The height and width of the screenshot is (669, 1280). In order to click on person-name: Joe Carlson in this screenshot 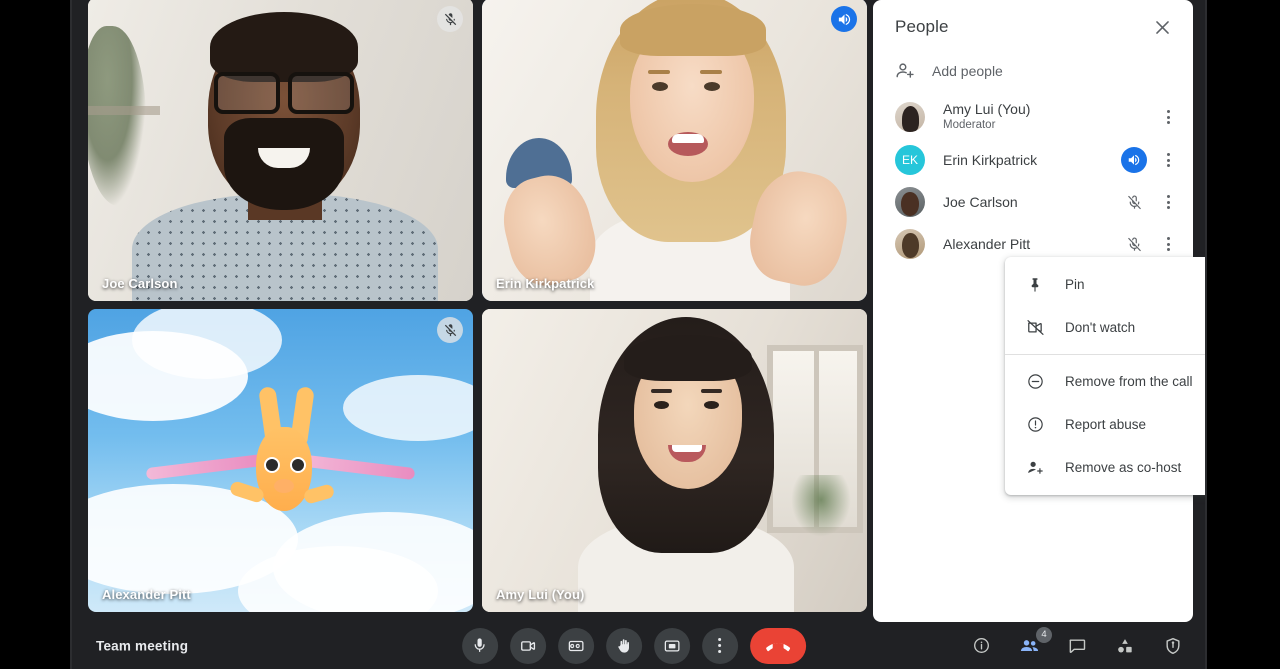, I will do `click(980, 201)`.